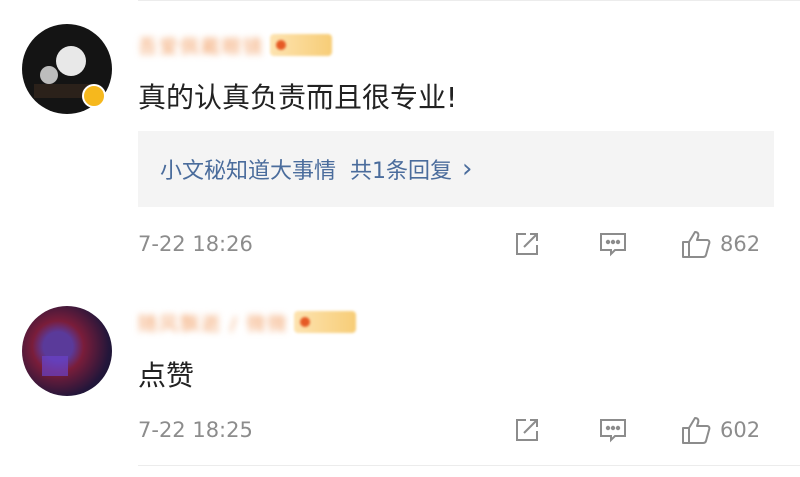  What do you see at coordinates (456, 430) in the screenshot?
I see `comment-meta: 7-22 18:25 602` at bounding box center [456, 430].